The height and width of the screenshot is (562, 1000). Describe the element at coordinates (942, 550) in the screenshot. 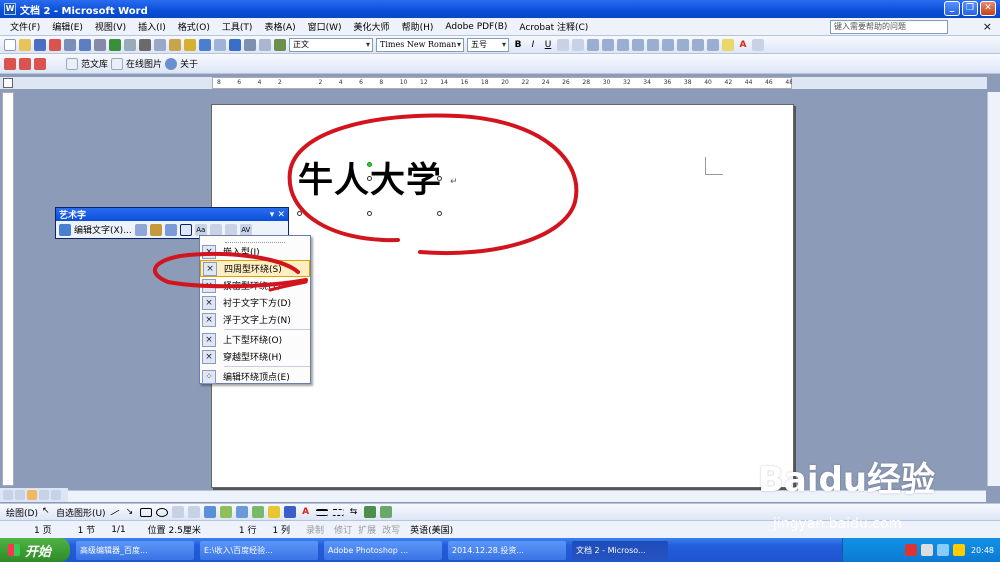

I see `volume-icon` at that location.